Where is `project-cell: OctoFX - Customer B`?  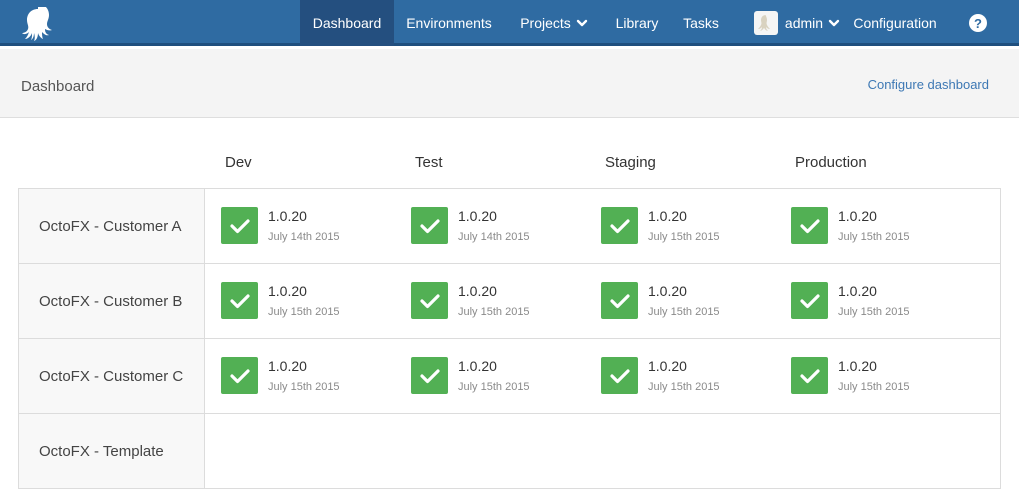
project-cell: OctoFX - Customer B is located at coordinates (112, 301).